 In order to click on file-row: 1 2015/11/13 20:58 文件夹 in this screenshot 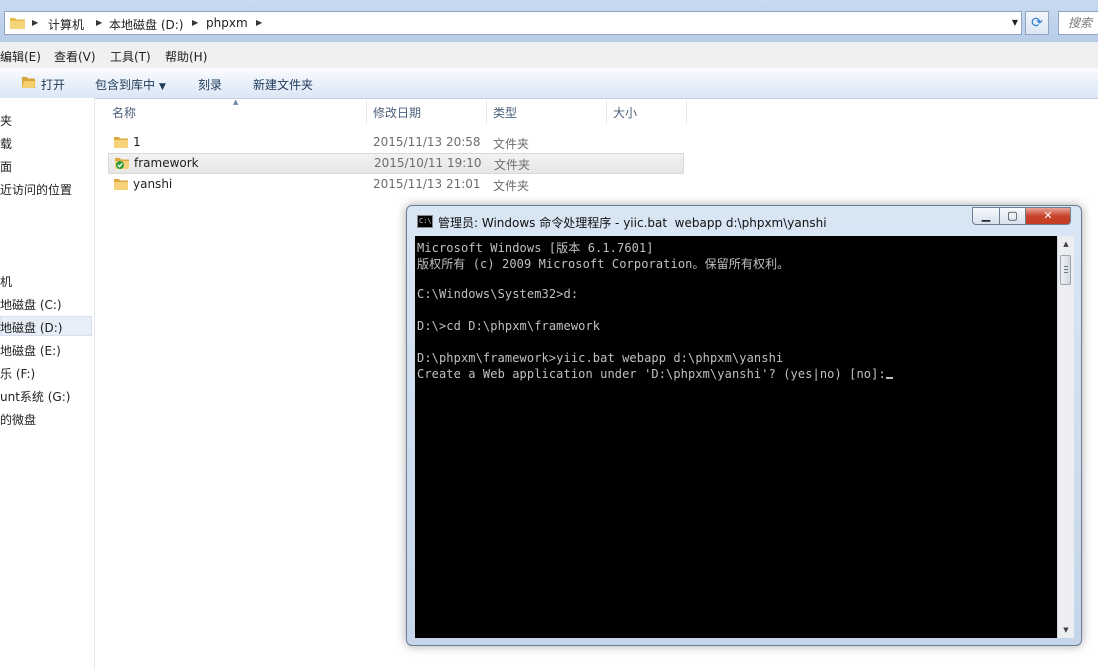, I will do `click(396, 142)`.